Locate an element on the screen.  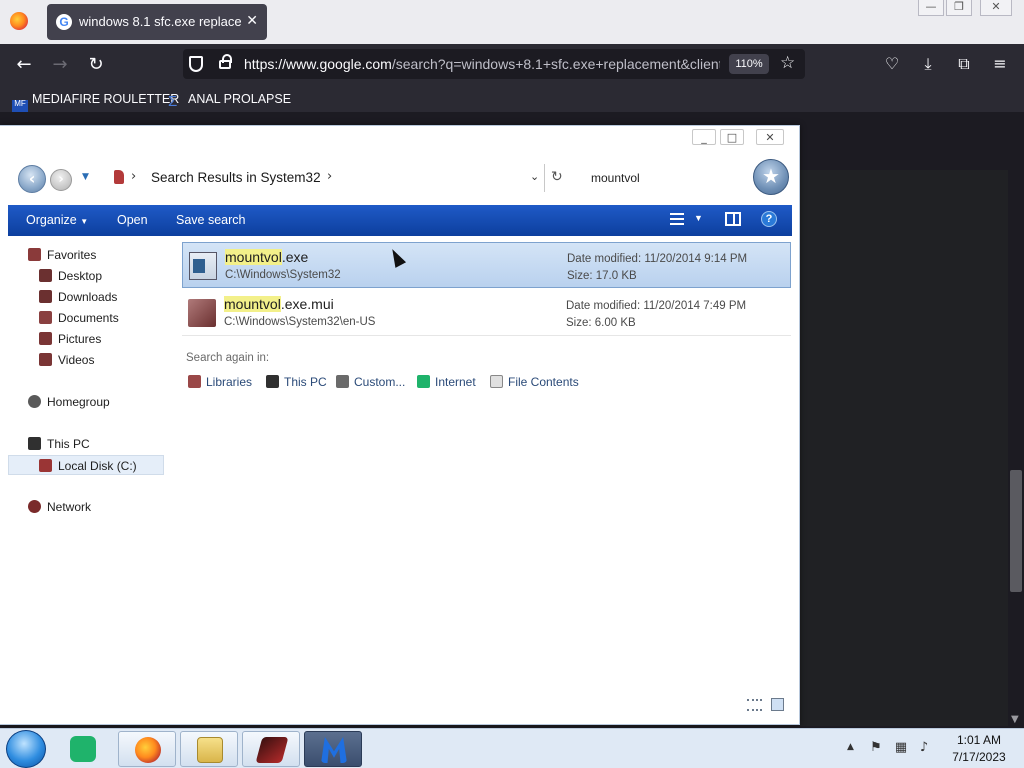
result-file-name: mountvol.exe.mui is located at coordinates (279, 304).